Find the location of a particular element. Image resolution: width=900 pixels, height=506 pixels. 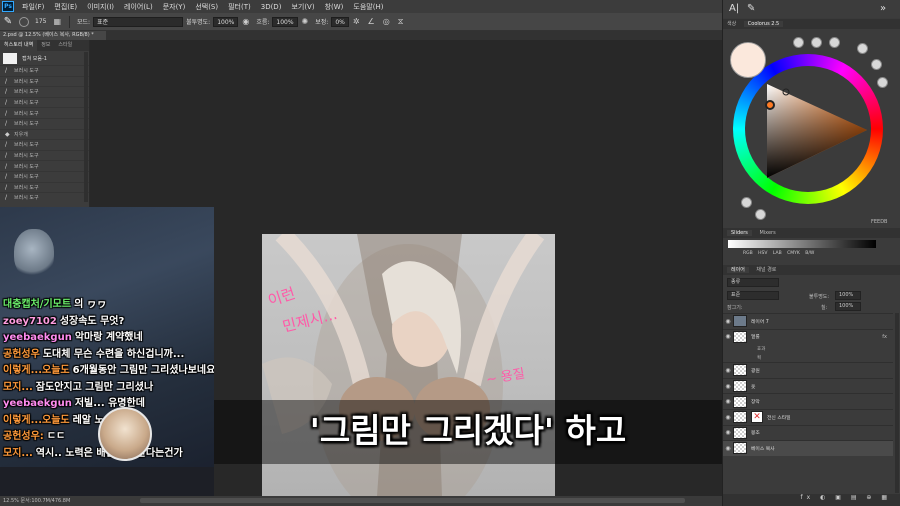

angle-icon: ∠ is located at coordinates (371, 21).